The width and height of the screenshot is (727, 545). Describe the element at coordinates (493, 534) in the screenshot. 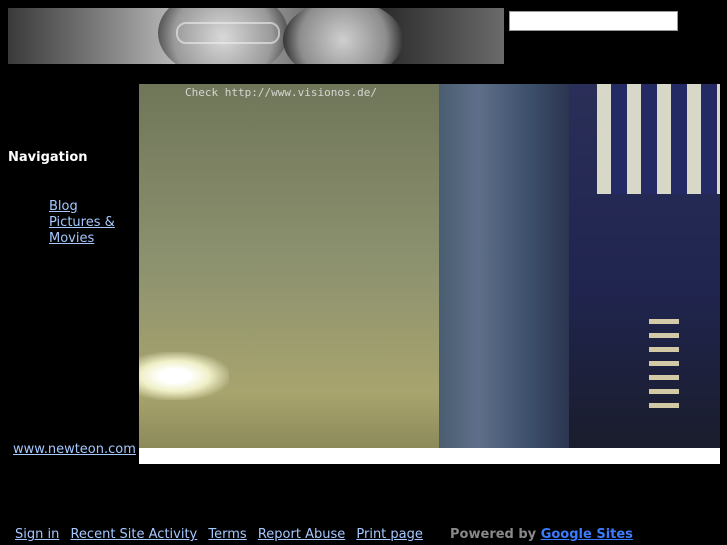

I see `powered-by-text: Powered by` at that location.